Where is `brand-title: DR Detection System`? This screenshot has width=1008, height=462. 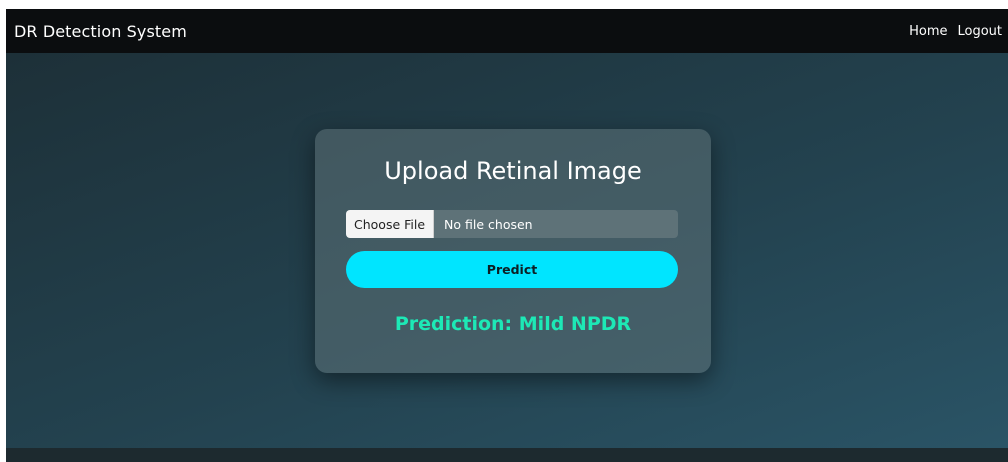 brand-title: DR Detection System is located at coordinates (100, 31).